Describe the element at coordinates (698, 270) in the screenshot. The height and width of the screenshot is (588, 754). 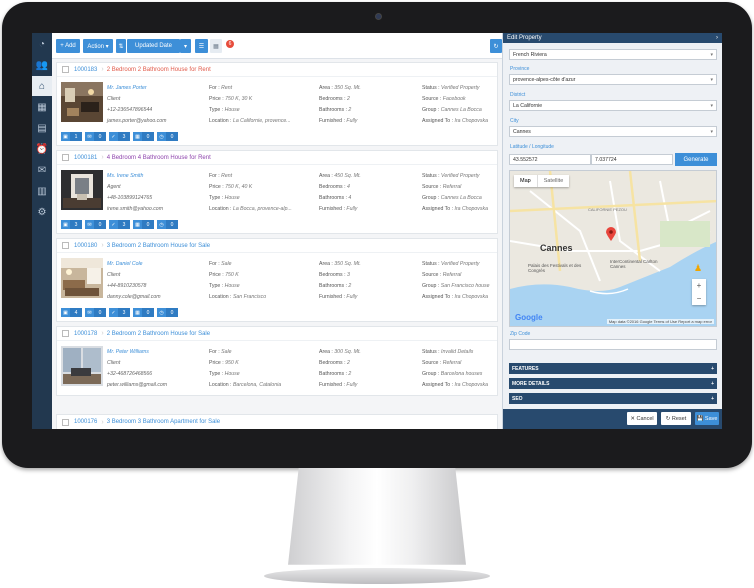
I see `street-view-icon: ♟` at that location.